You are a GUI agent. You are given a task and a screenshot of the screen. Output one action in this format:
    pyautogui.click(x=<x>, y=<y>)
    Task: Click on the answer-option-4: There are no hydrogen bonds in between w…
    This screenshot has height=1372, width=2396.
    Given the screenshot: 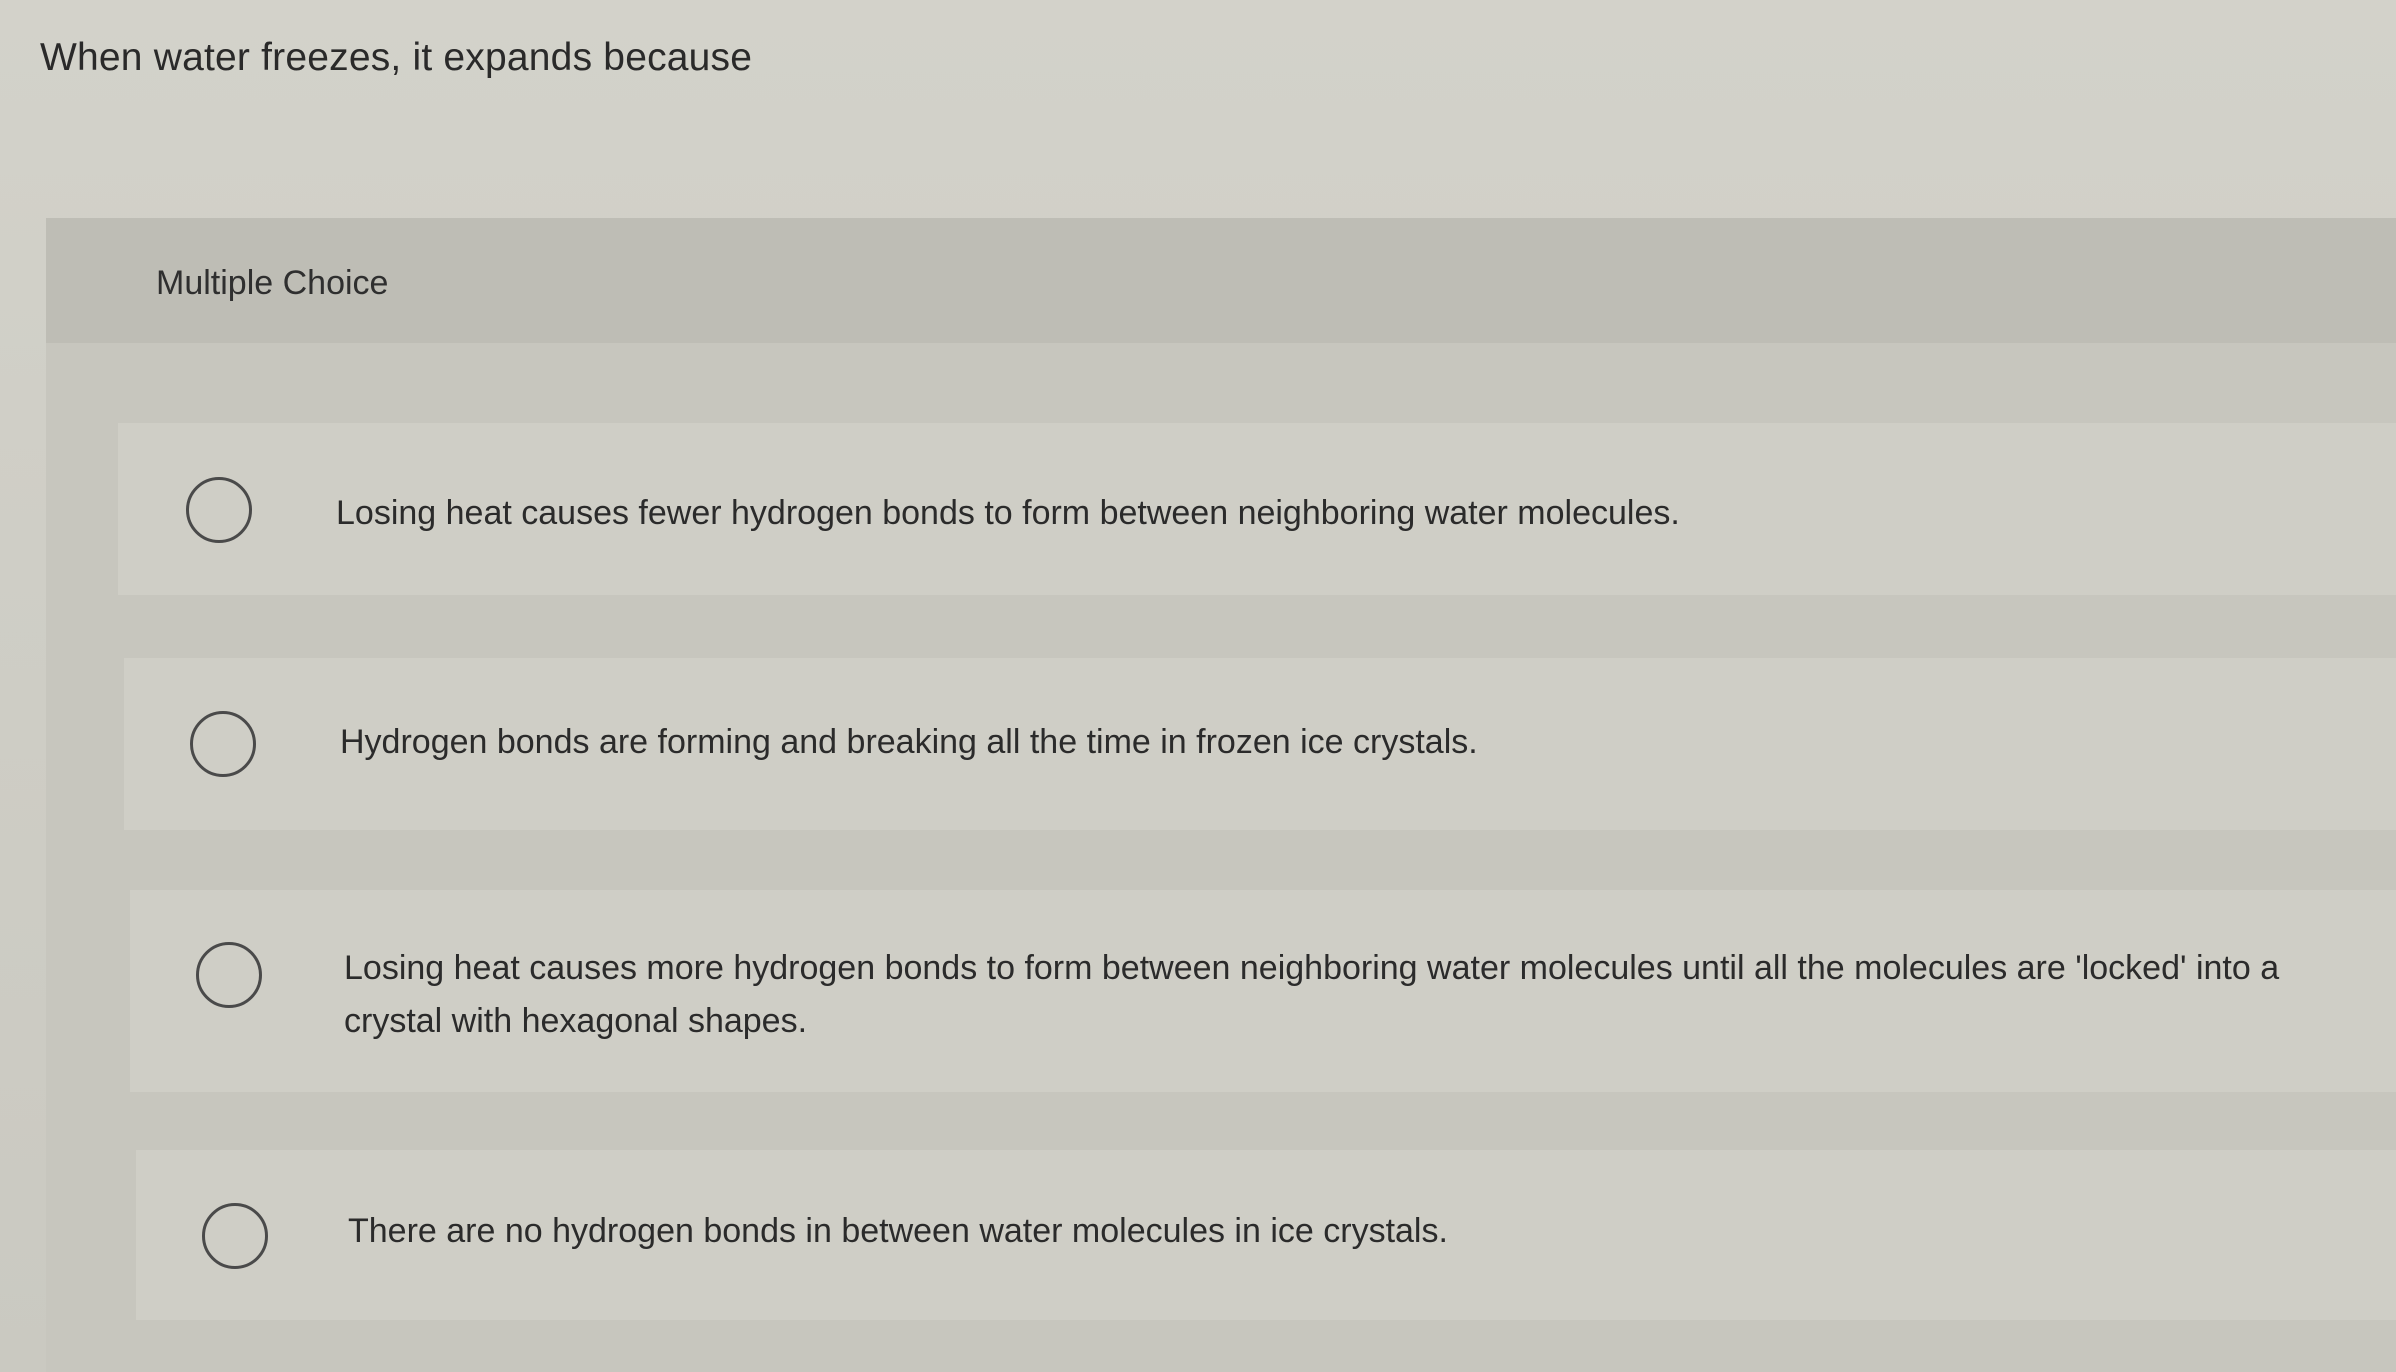 What is the action you would take?
    pyautogui.click(x=1266, y=1235)
    